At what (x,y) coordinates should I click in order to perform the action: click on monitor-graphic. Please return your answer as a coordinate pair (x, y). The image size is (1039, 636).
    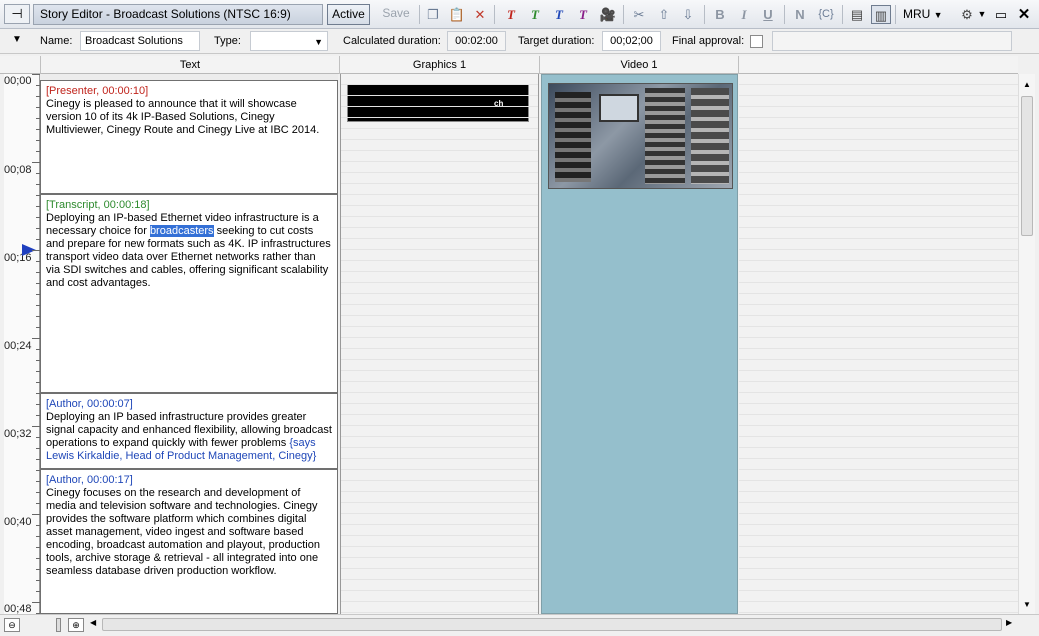
    Looking at the image, I should click on (619, 108).